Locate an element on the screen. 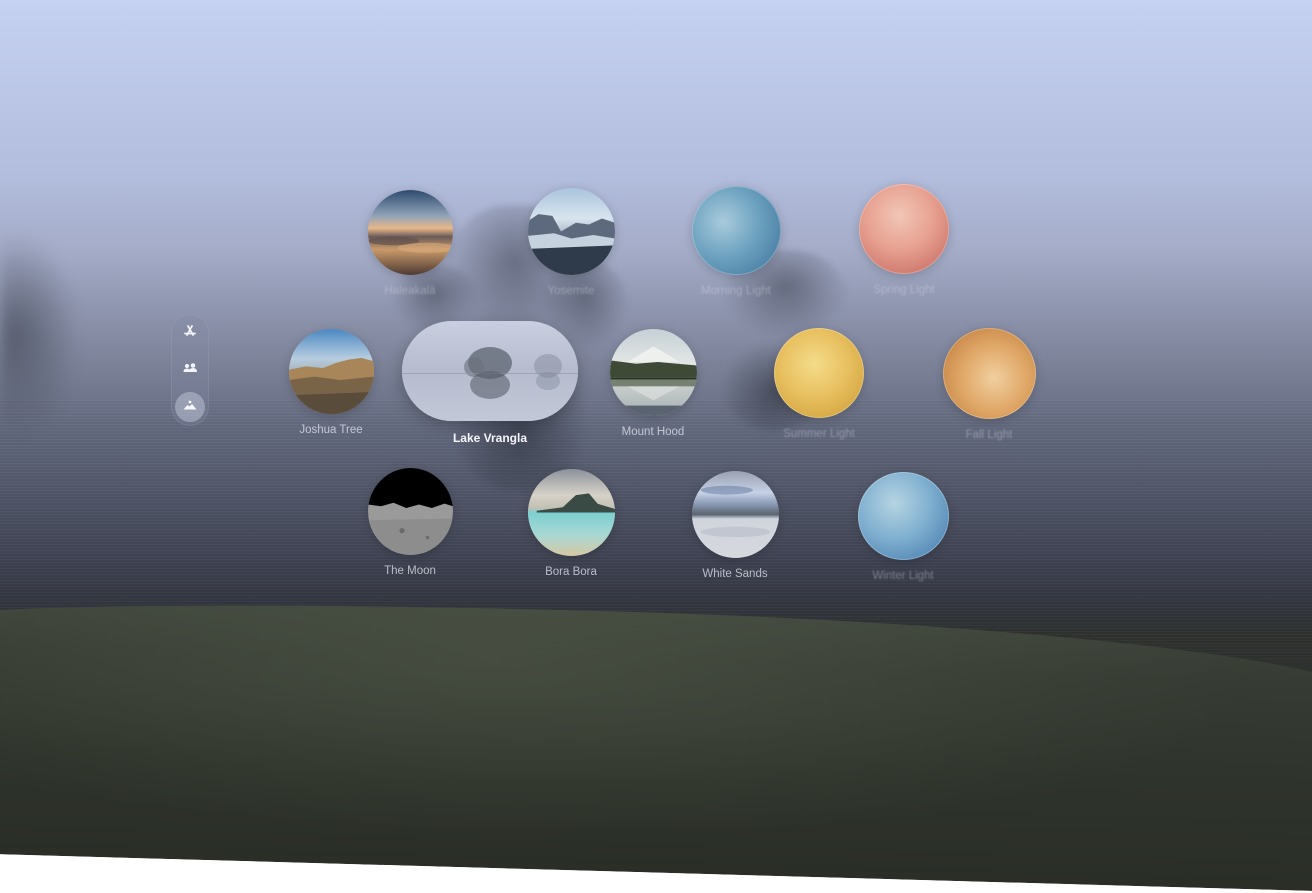 The width and height of the screenshot is (1312, 893). environment-white-sands: White Sands is located at coordinates (735, 525).